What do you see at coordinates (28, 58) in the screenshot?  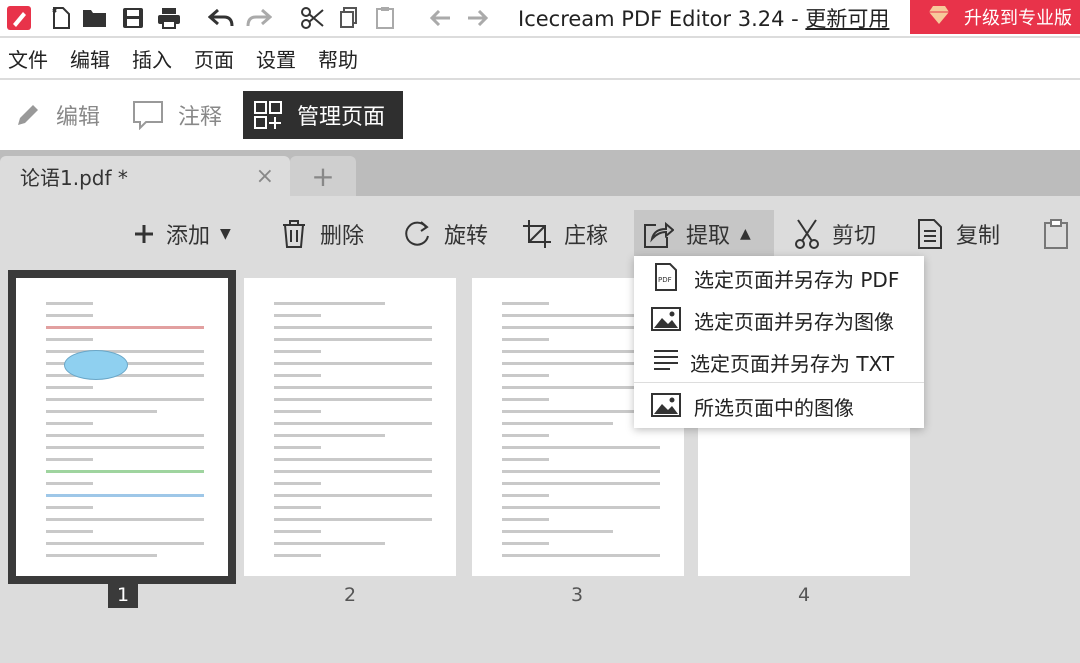 I see `menu-file: 文件` at bounding box center [28, 58].